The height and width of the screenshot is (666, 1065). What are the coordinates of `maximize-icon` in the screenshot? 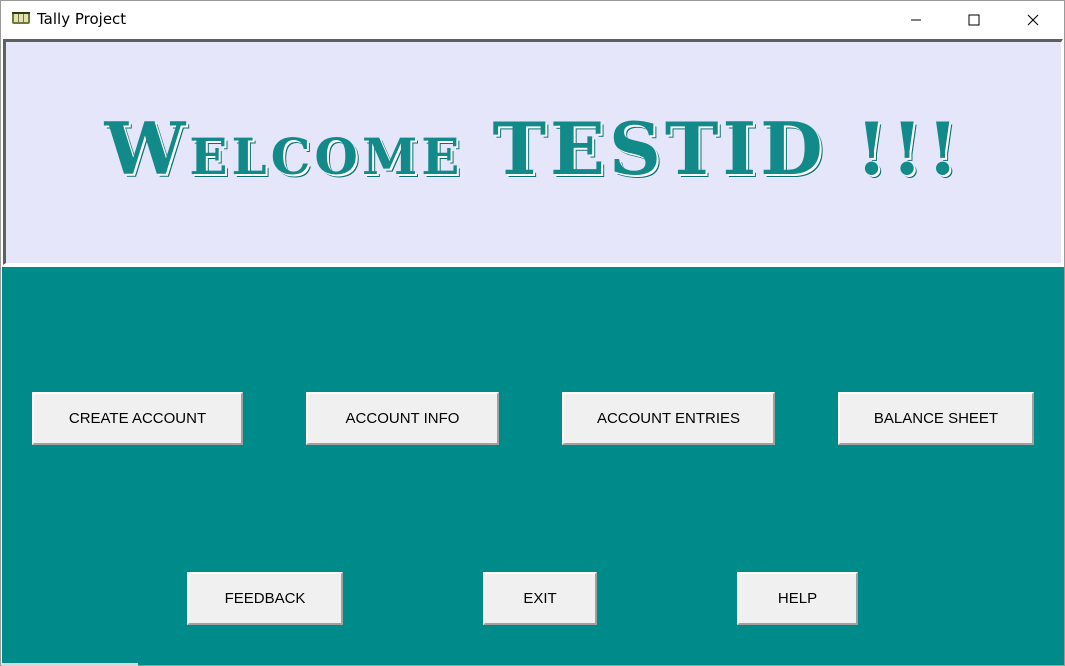 It's located at (974, 19).